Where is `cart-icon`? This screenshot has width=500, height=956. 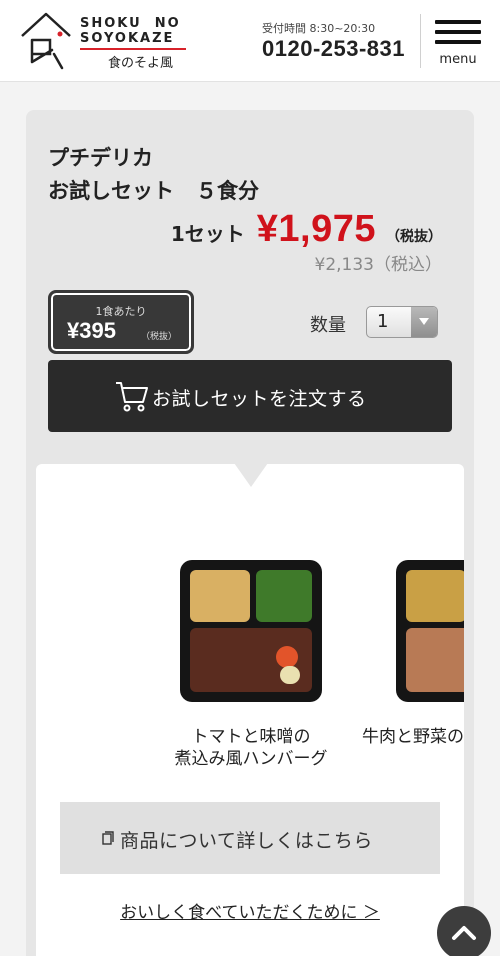 cart-icon is located at coordinates (132, 397).